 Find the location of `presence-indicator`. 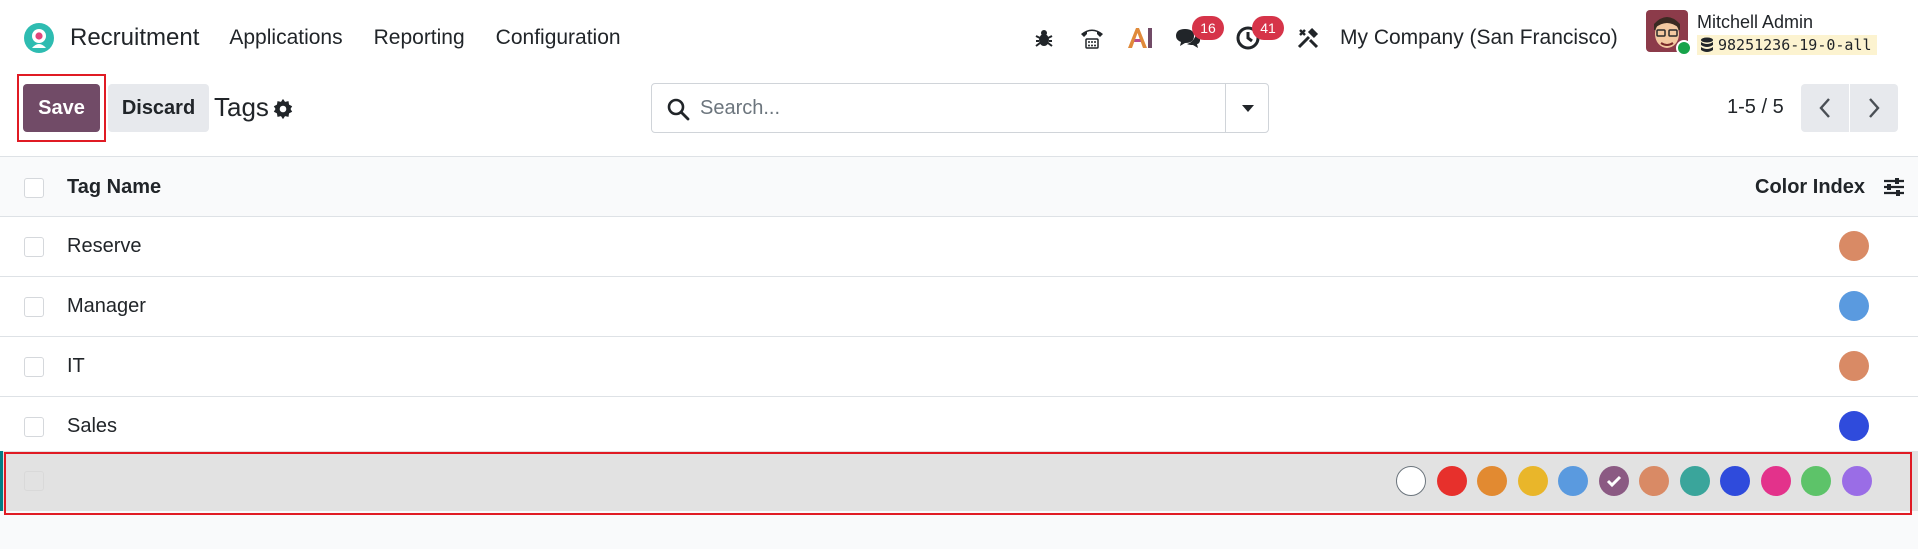

presence-indicator is located at coordinates (1684, 48).